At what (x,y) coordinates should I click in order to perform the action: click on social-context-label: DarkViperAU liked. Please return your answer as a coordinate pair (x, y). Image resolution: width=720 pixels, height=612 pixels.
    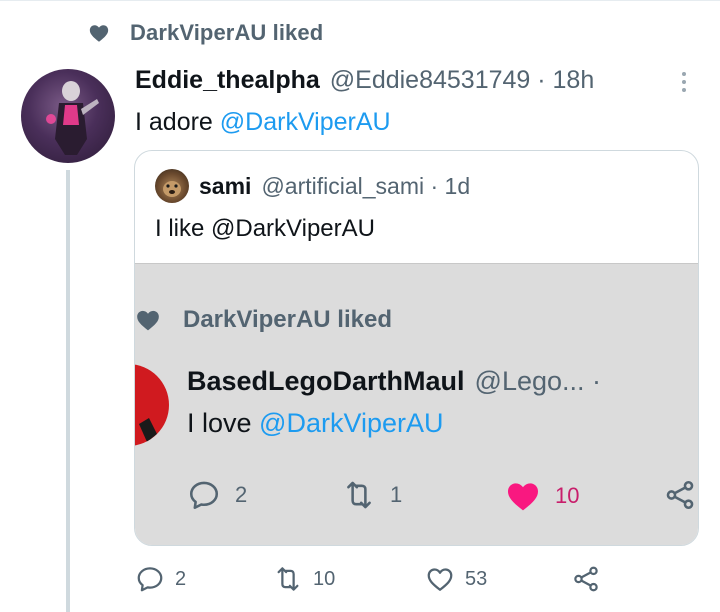
    Looking at the image, I should click on (227, 32).